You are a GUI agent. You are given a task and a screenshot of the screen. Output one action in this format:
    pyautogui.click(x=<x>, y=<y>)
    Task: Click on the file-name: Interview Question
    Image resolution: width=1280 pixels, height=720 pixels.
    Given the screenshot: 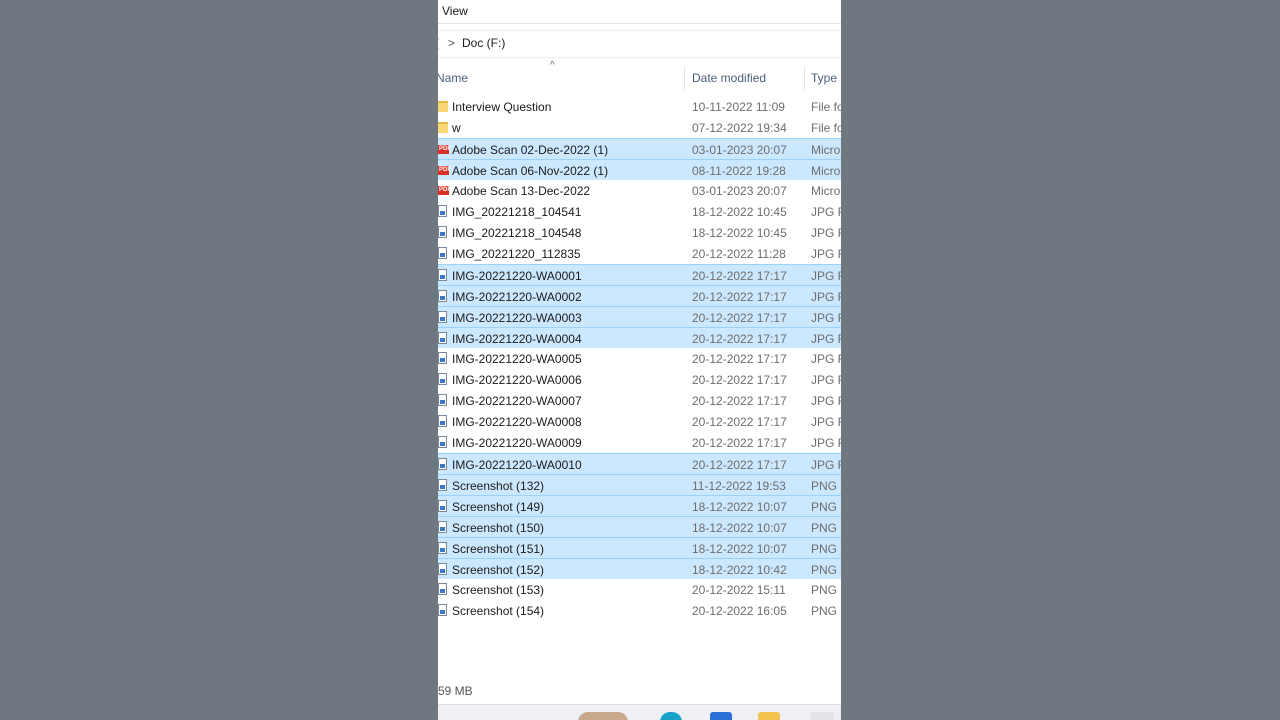 What is the action you would take?
    pyautogui.click(x=501, y=107)
    